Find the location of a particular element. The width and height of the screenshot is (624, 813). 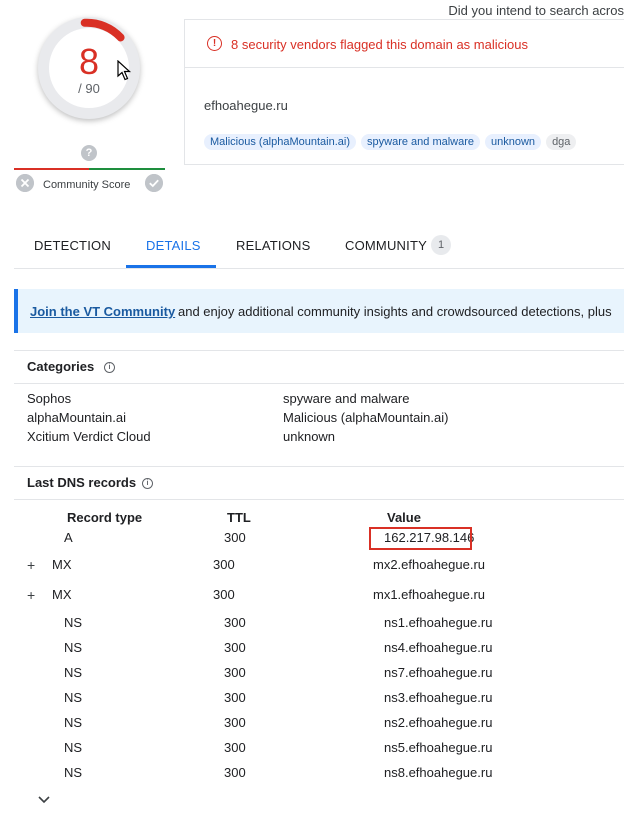

category-vendor: Sophos is located at coordinates (49, 398).